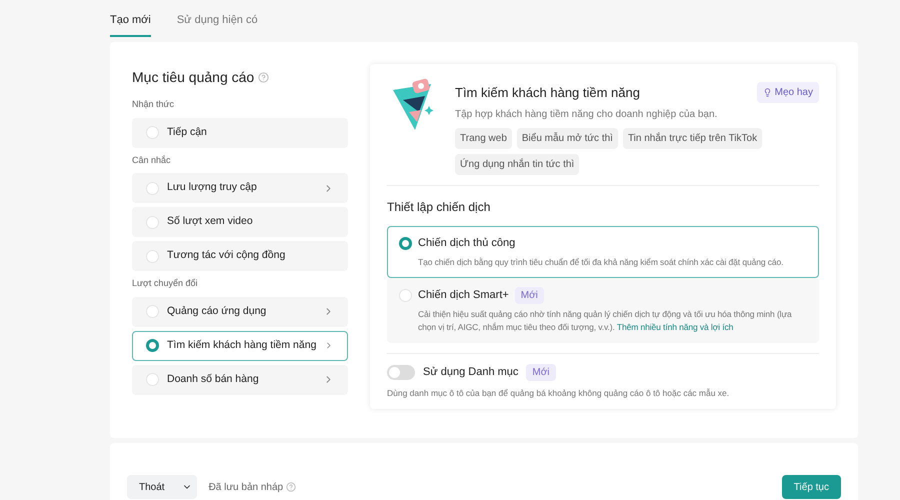 This screenshot has width=900, height=500. I want to click on objective-option: Tương tác với cộng đồng, so click(240, 256).